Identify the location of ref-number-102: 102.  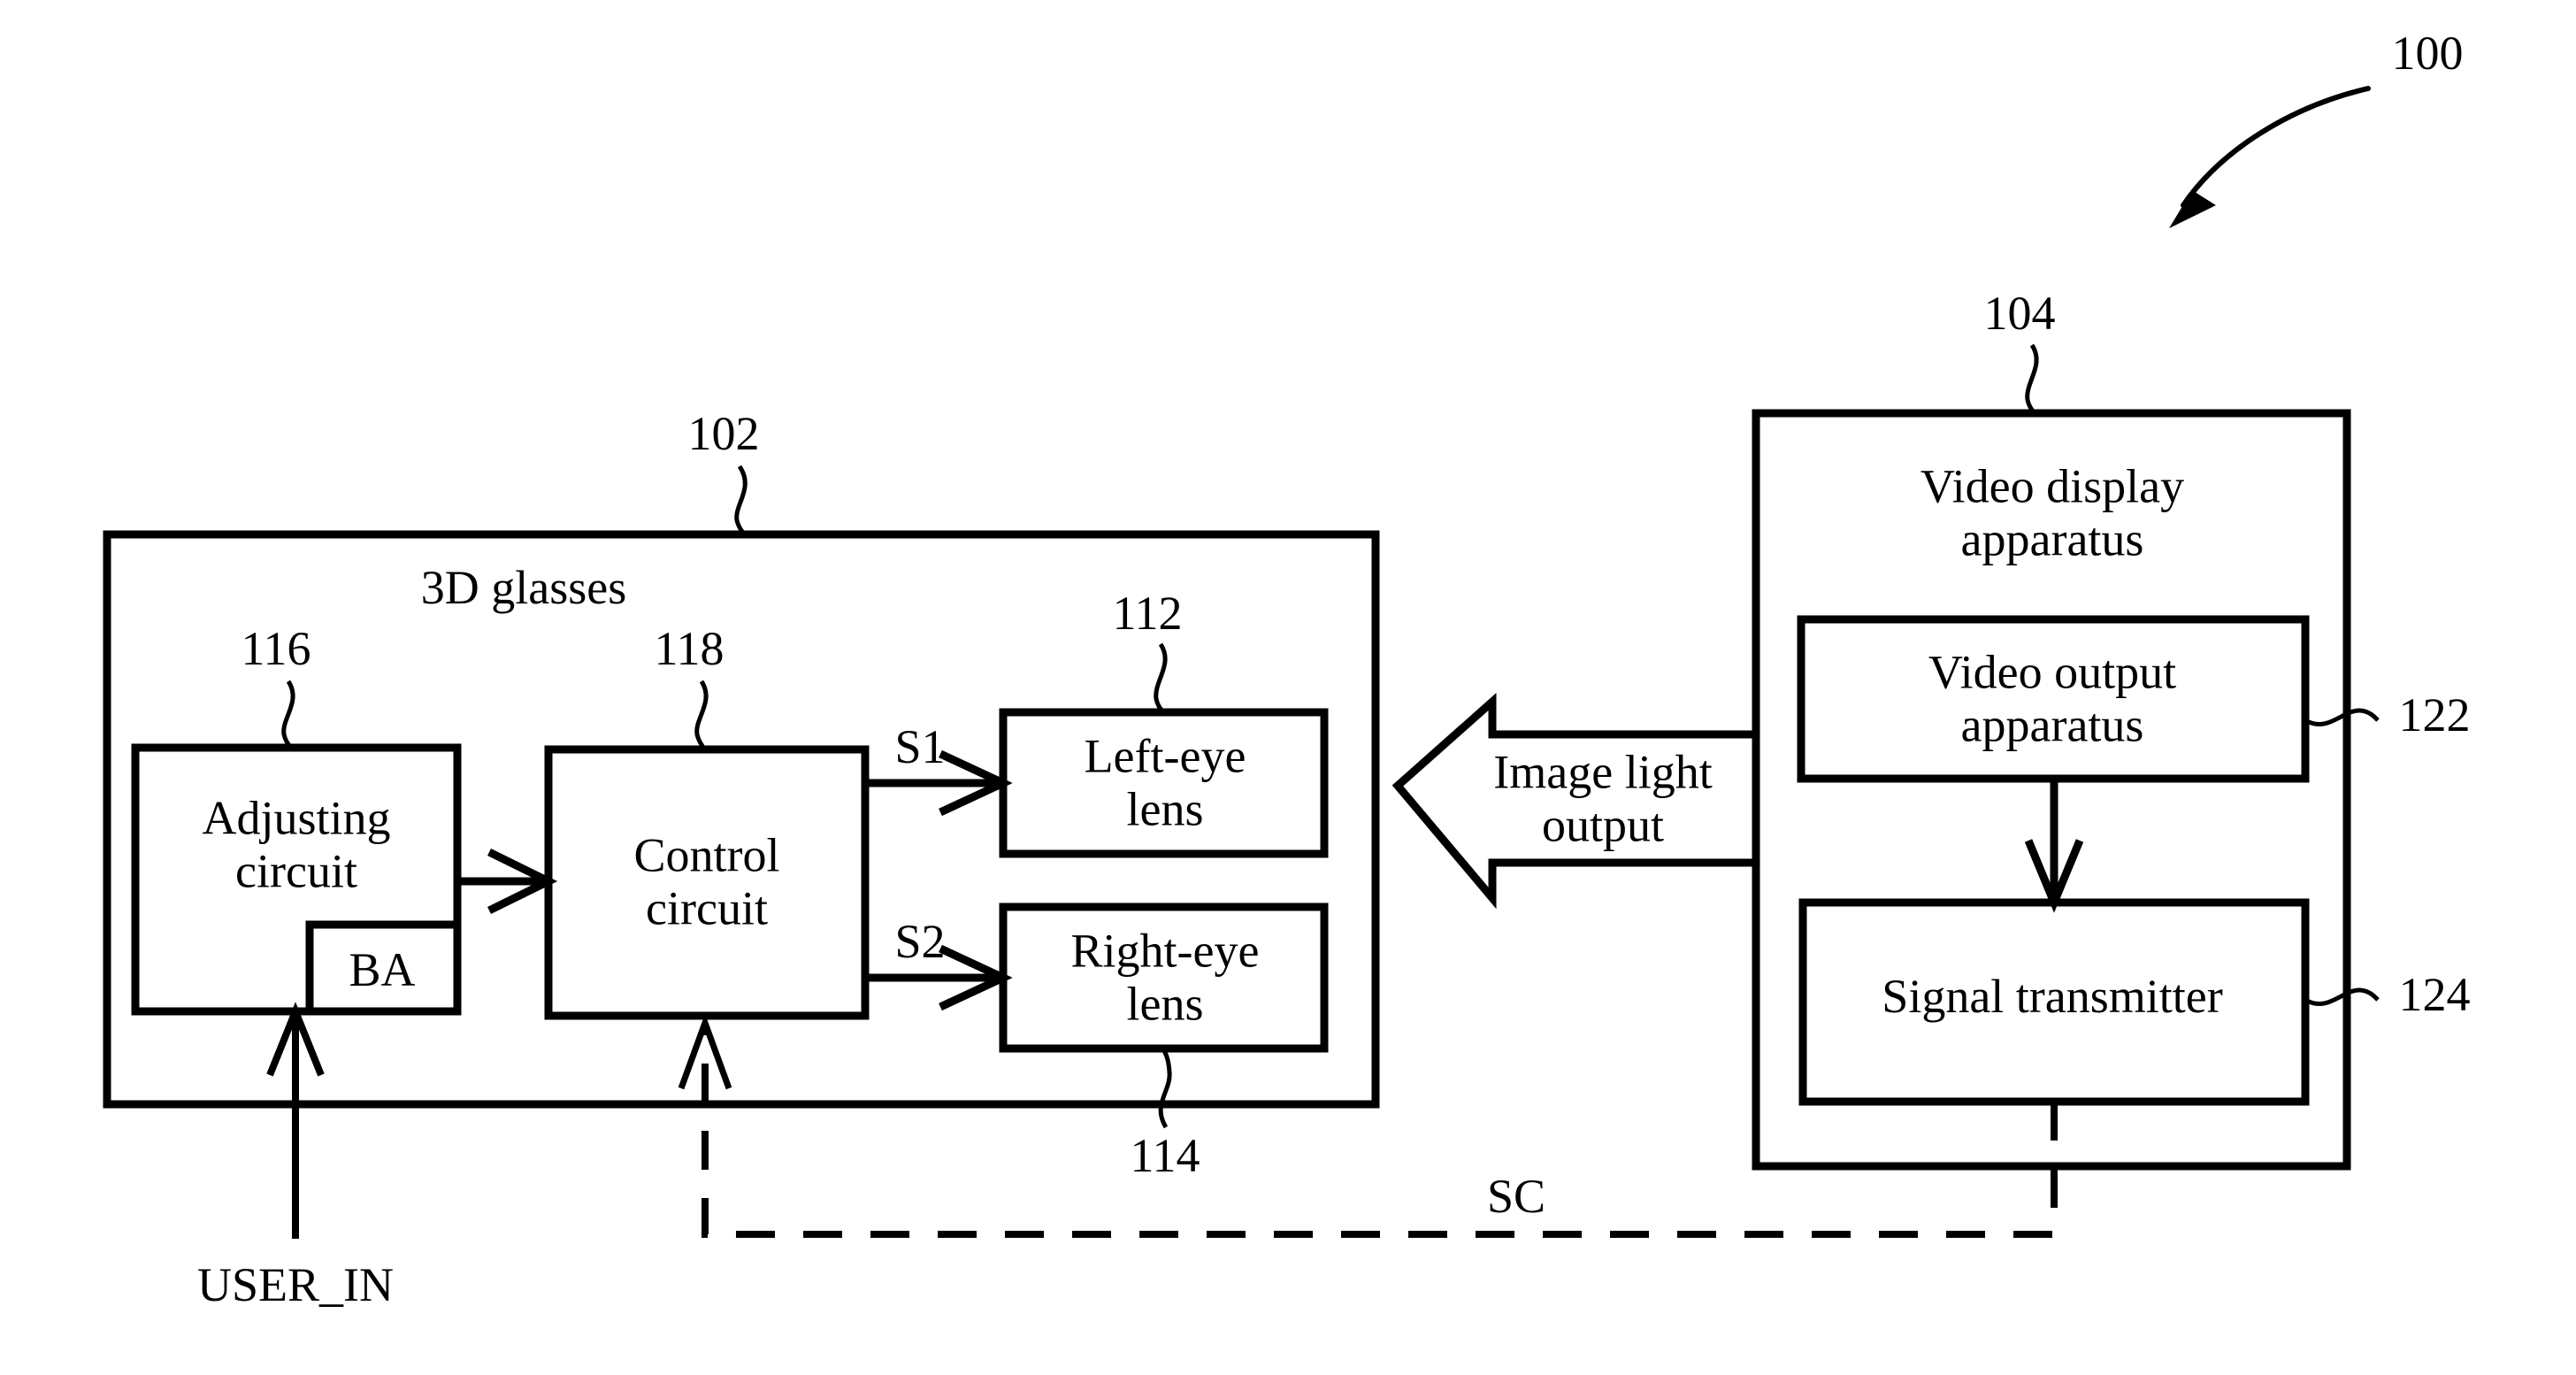
(723, 433).